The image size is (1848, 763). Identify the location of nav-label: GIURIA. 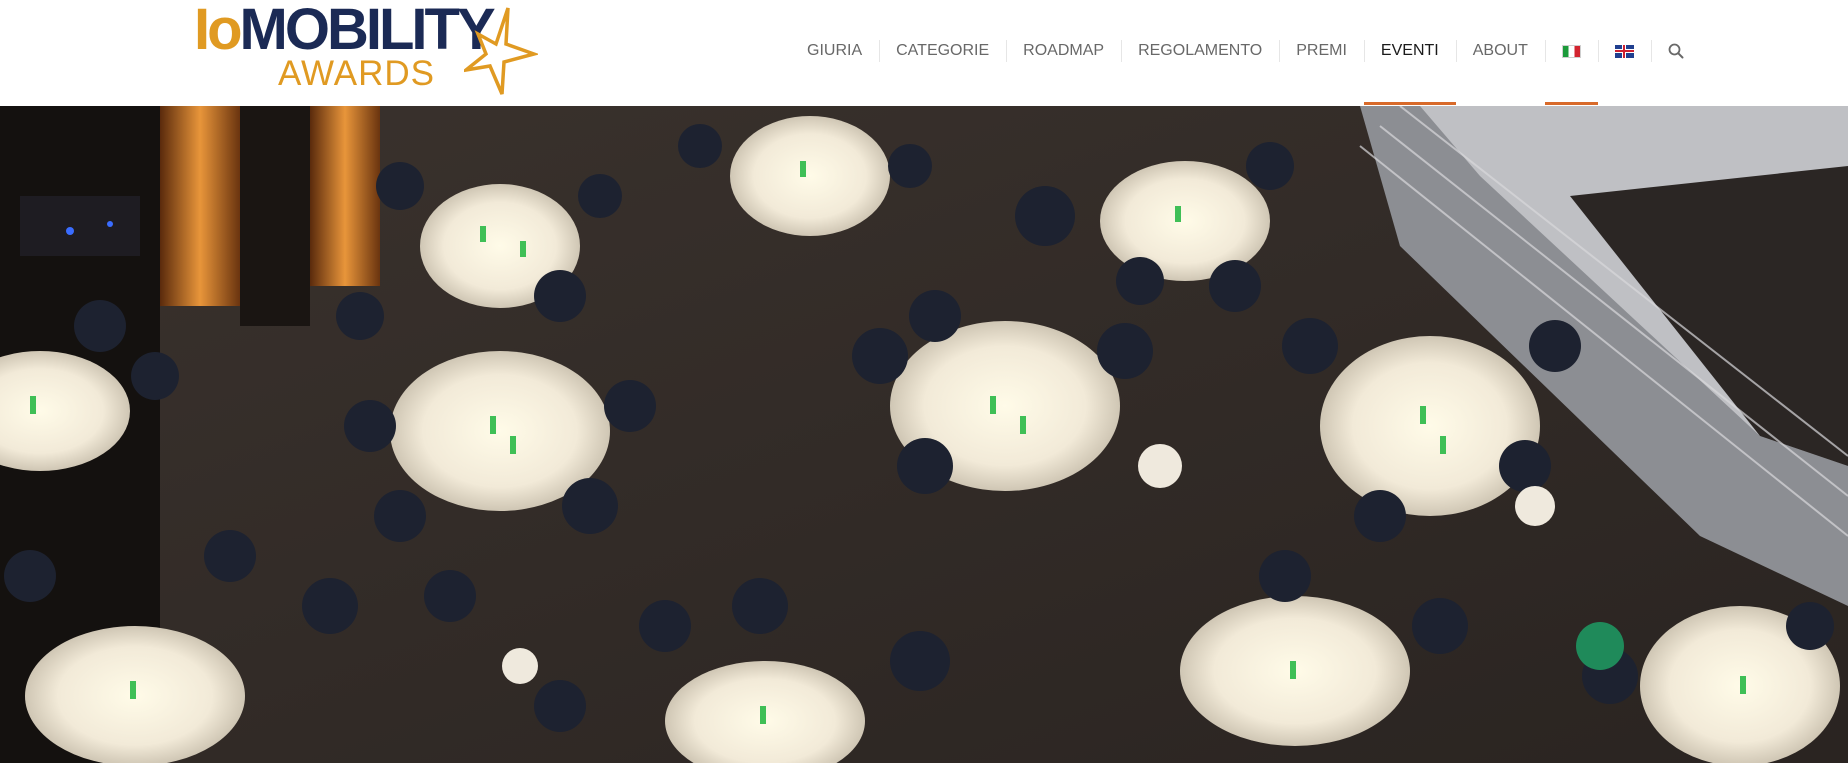
(835, 50).